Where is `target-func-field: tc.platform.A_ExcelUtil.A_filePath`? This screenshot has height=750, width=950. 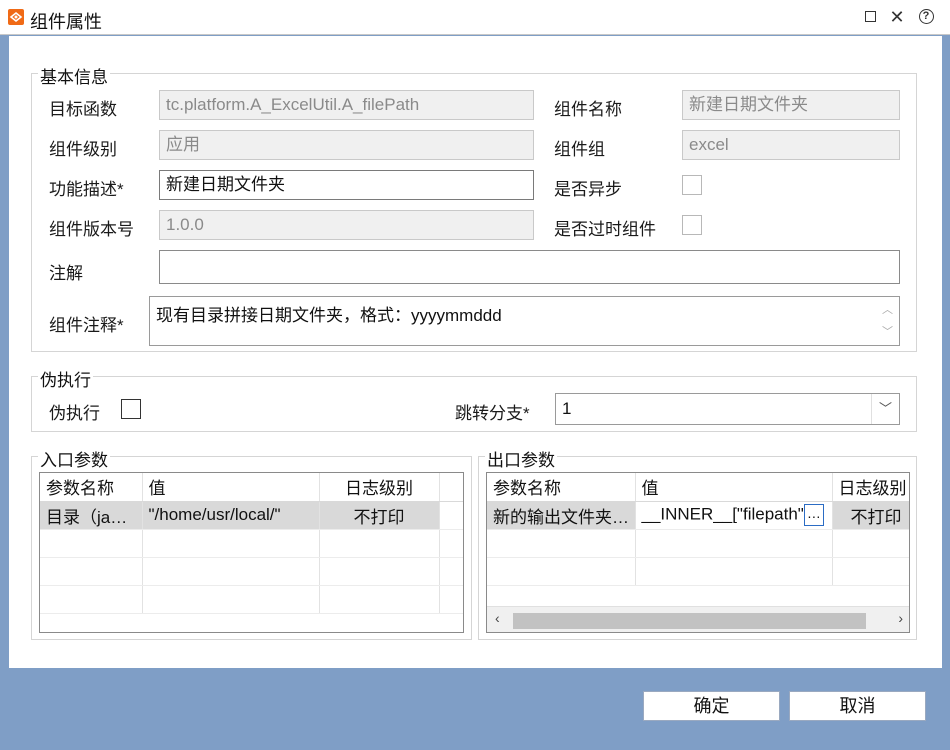 target-func-field: tc.platform.A_ExcelUtil.A_filePath is located at coordinates (346, 105).